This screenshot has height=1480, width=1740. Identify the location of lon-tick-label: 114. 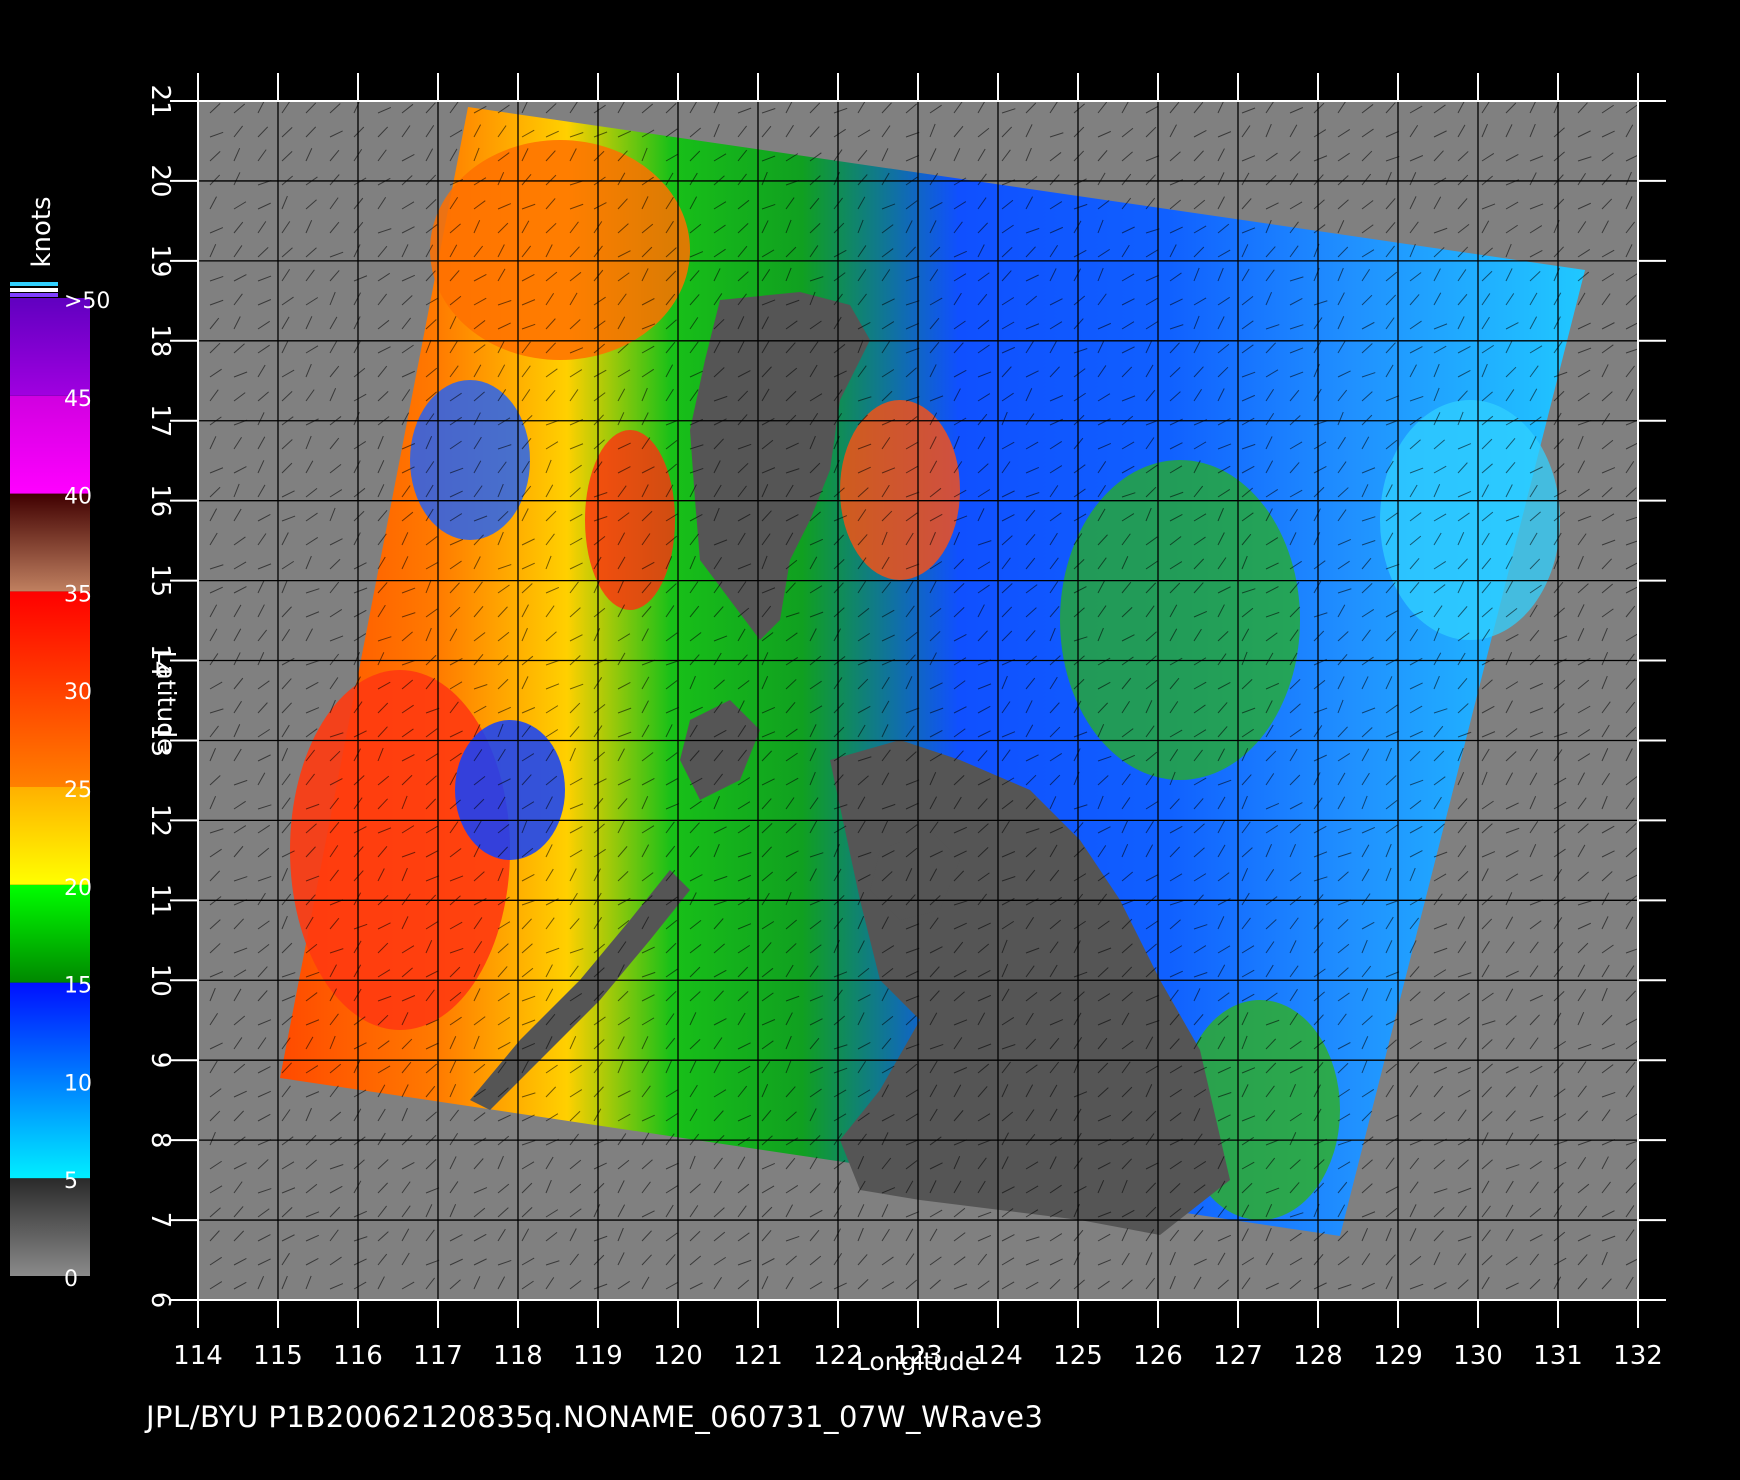
(198, 1356).